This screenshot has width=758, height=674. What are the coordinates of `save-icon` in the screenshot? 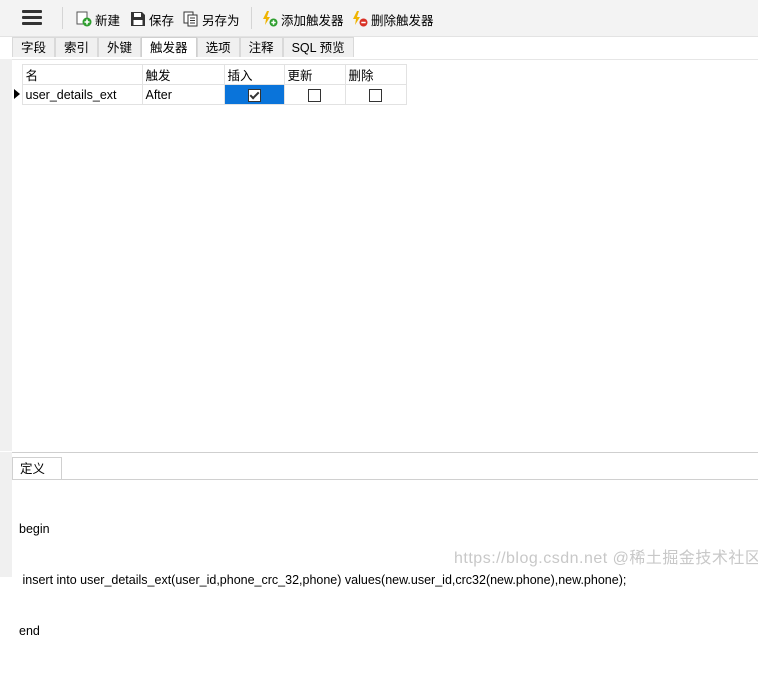 It's located at (138, 19).